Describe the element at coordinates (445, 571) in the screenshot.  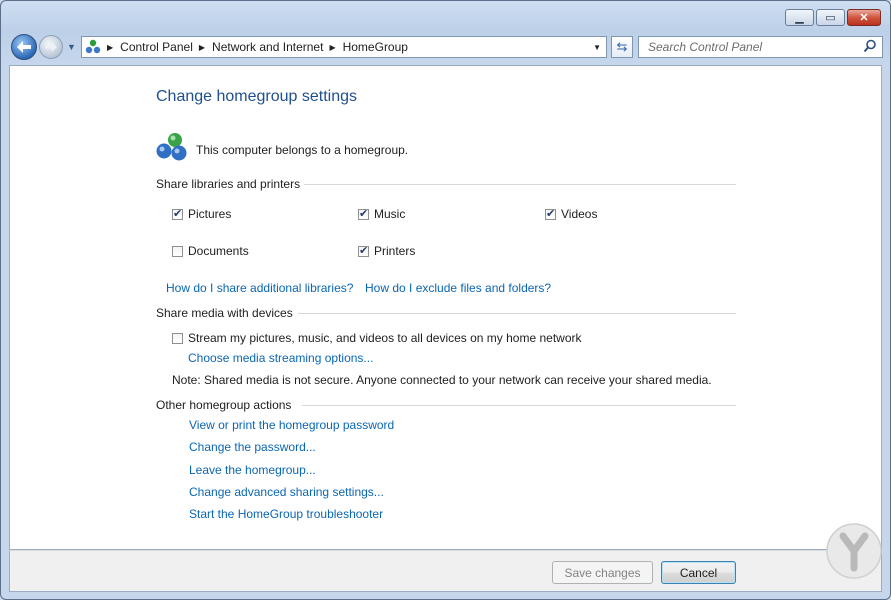
I see `dialog-footer: Save changes Cancel` at that location.